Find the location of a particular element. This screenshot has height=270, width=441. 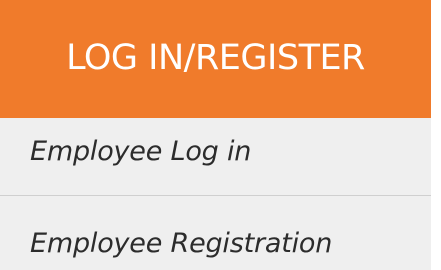

employee-login-label: Employee Log in is located at coordinates (141, 151).